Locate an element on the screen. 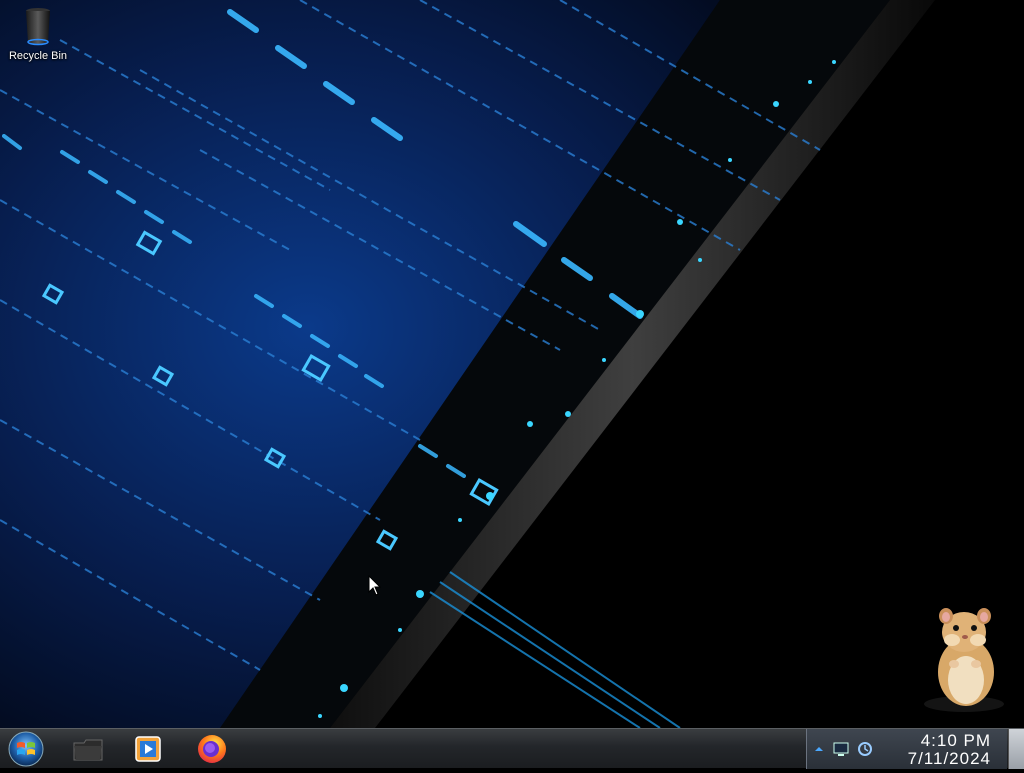  recycle-bin-icon is located at coordinates (38, 27).